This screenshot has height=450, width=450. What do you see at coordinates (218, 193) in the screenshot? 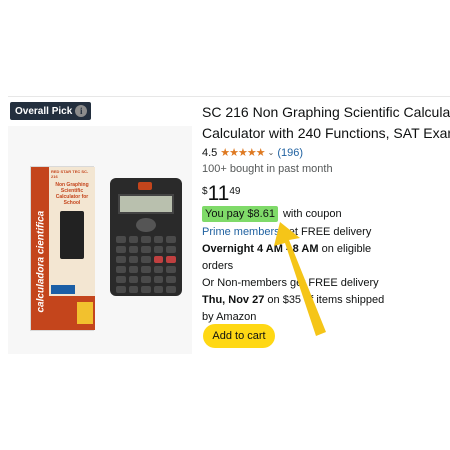
I see `price-whole: 11` at bounding box center [218, 193].